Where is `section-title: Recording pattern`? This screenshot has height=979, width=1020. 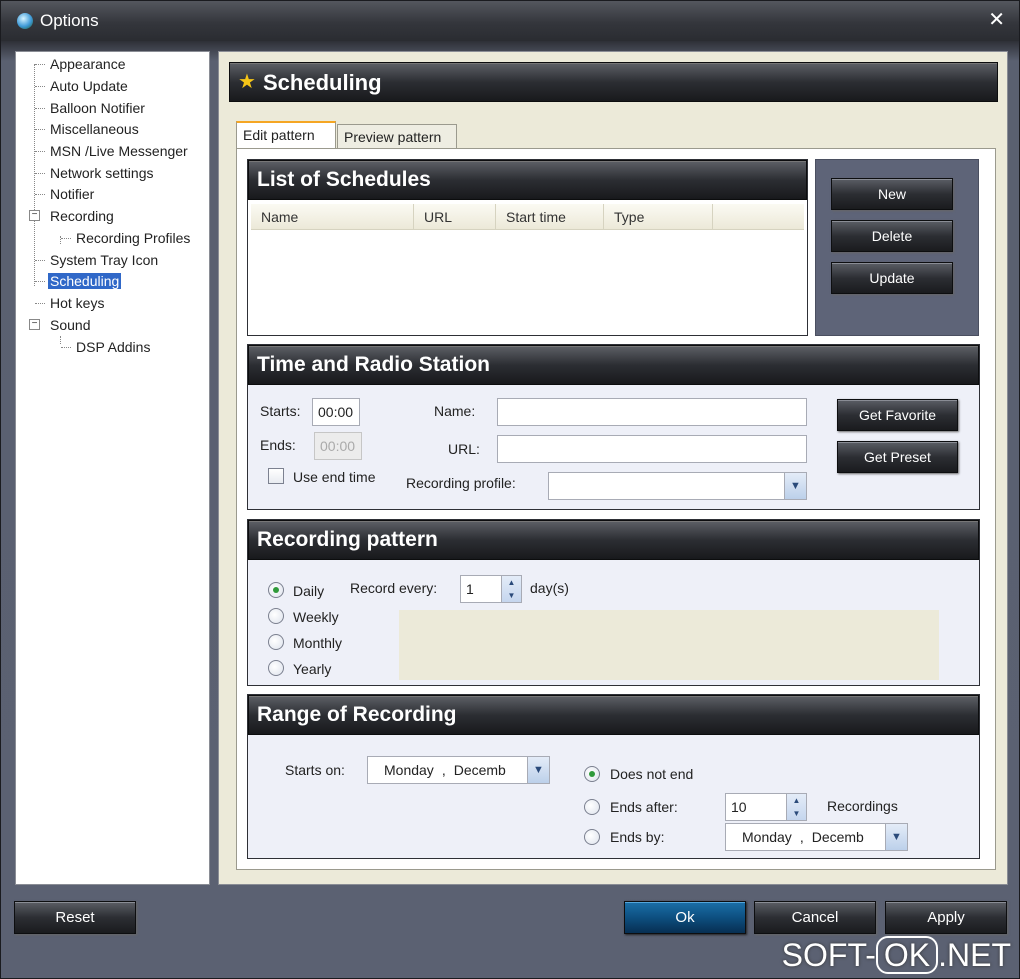
section-title: Recording pattern is located at coordinates (613, 540).